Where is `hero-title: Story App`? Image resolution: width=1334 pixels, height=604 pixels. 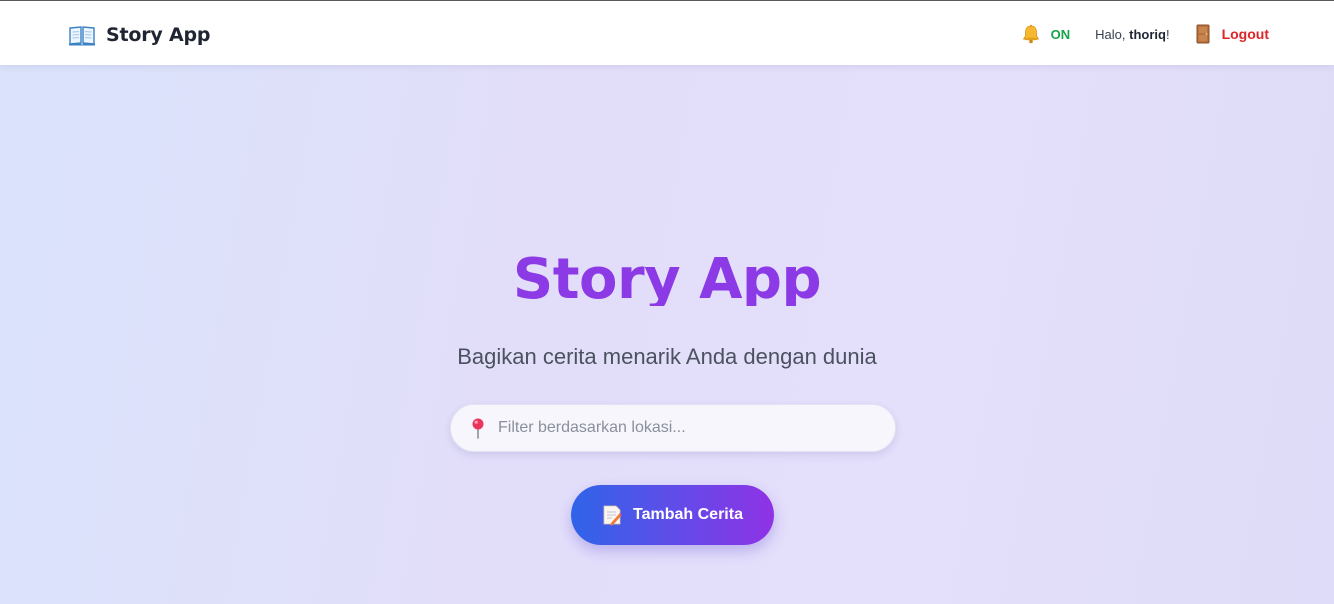
hero-title: Story App is located at coordinates (667, 276).